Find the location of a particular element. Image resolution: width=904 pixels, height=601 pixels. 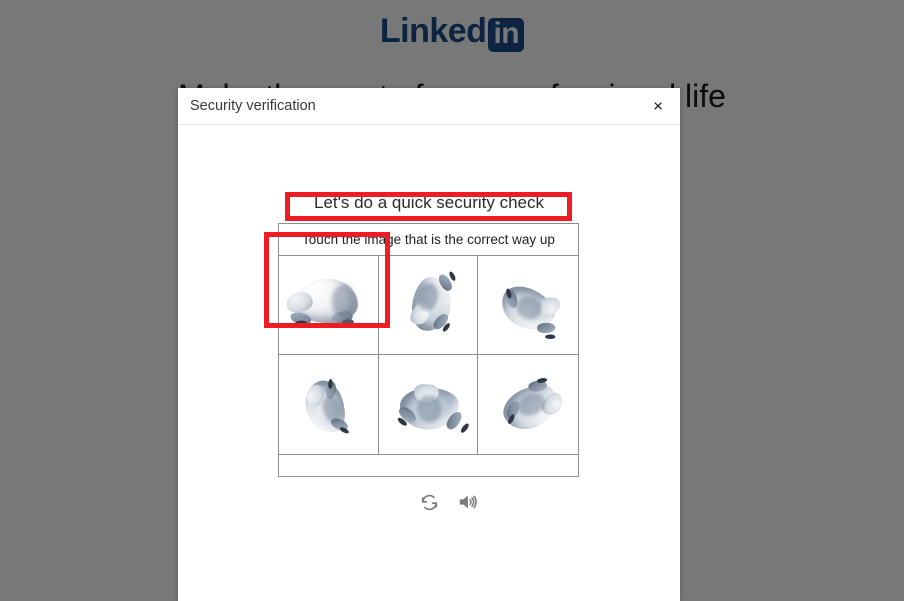

close-icon: × is located at coordinates (658, 106).